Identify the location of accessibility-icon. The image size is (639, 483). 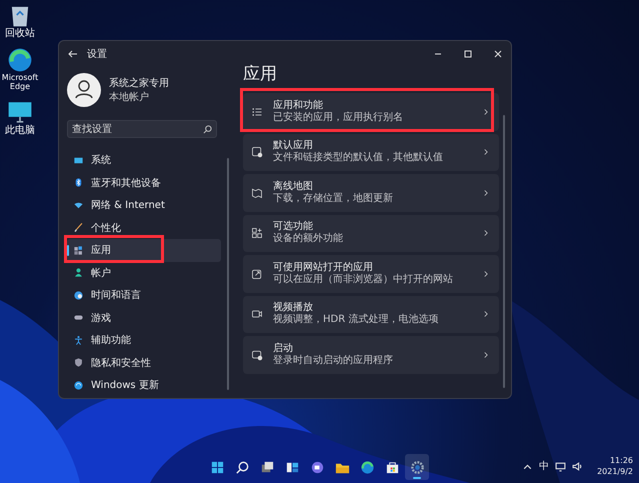
(78, 340).